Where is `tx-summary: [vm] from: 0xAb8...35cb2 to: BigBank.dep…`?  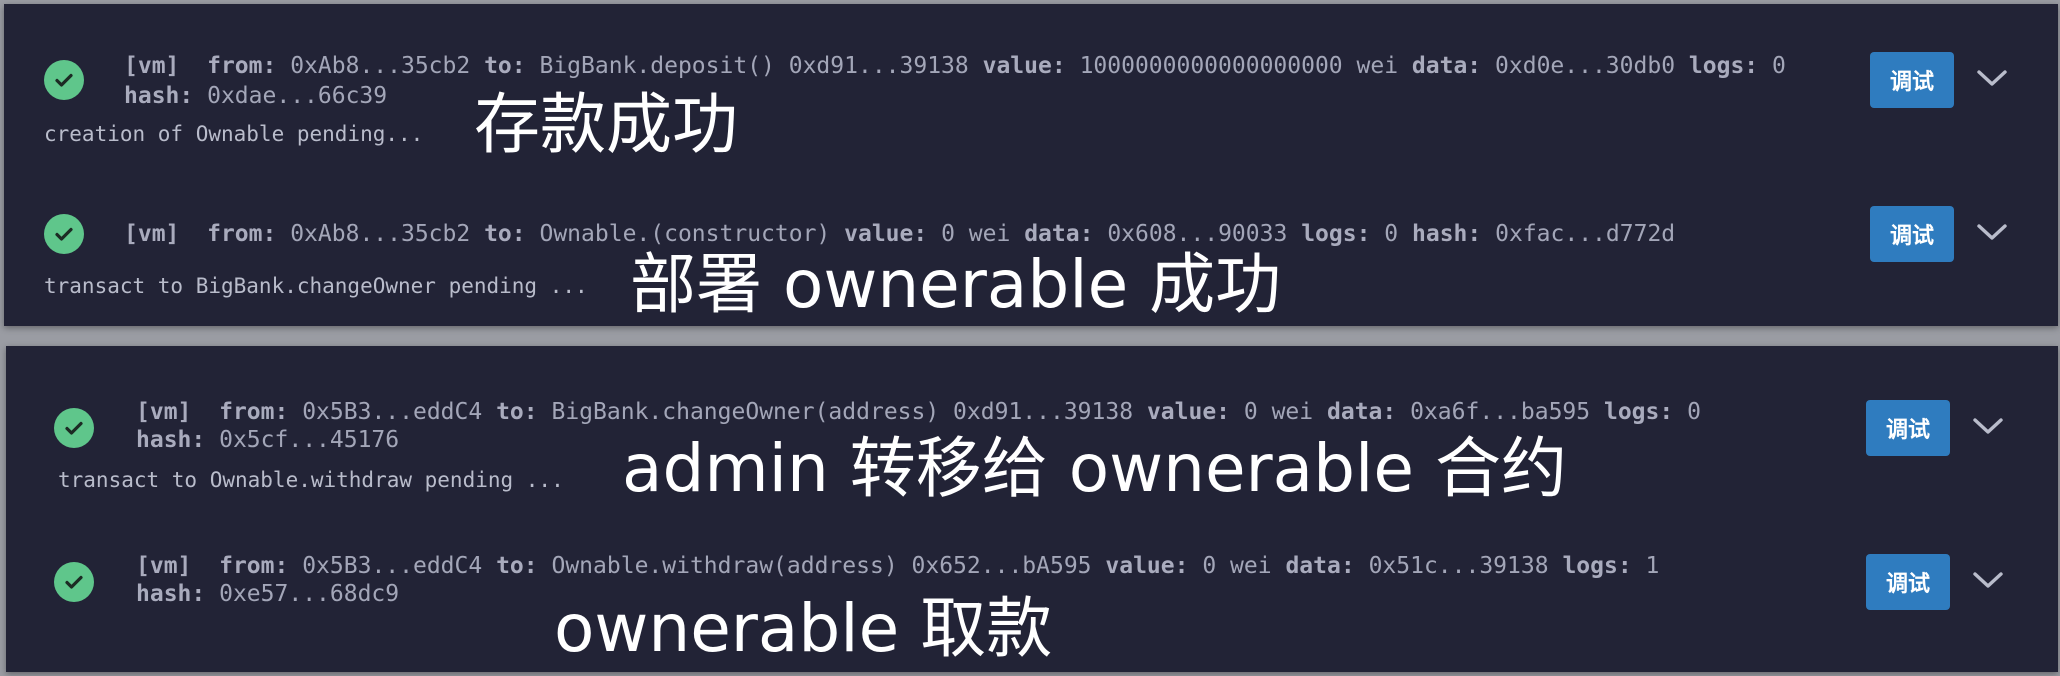
tx-summary: [vm] from: 0xAb8...35cb2 to: BigBank.dep… is located at coordinates (955, 66).